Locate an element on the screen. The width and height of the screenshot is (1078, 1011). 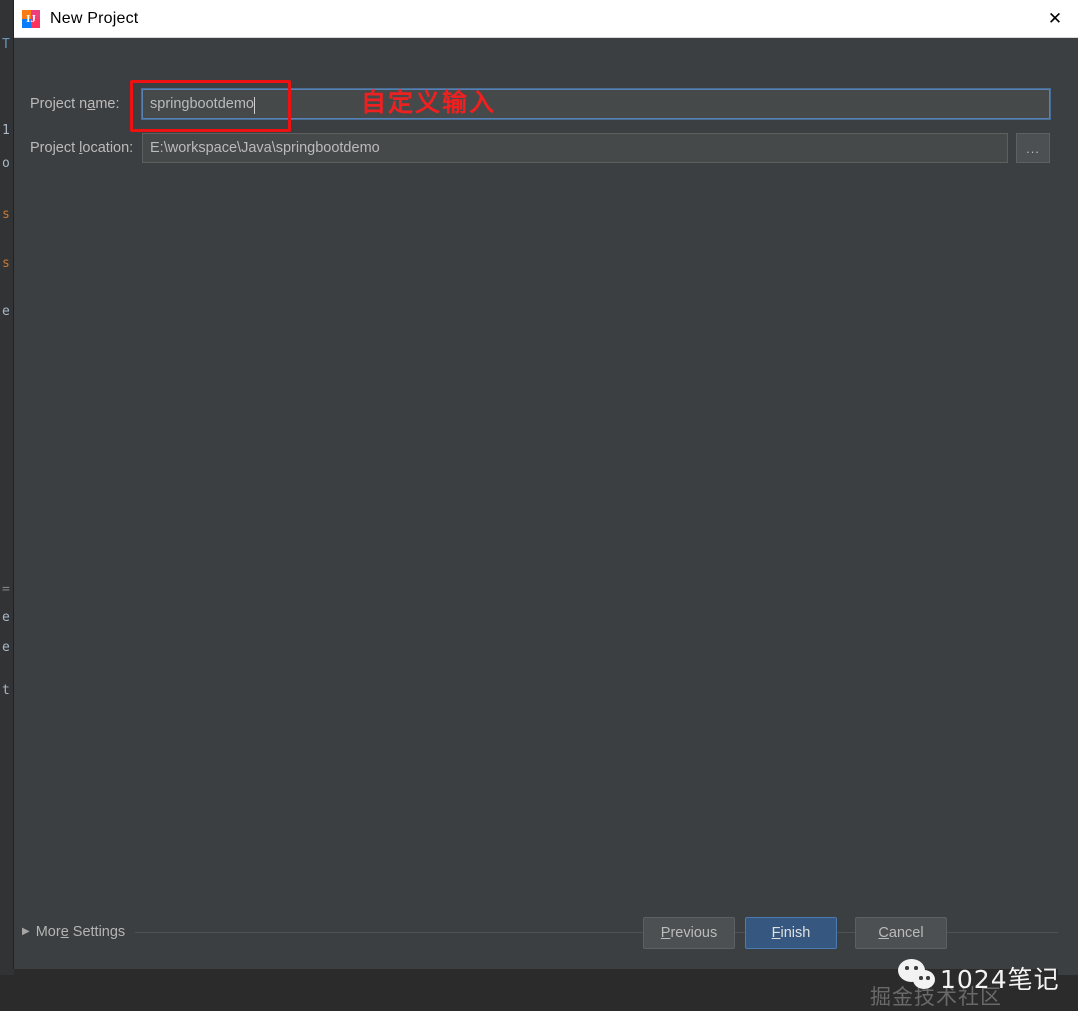
wechat-icon is located at coordinates (918, 977).